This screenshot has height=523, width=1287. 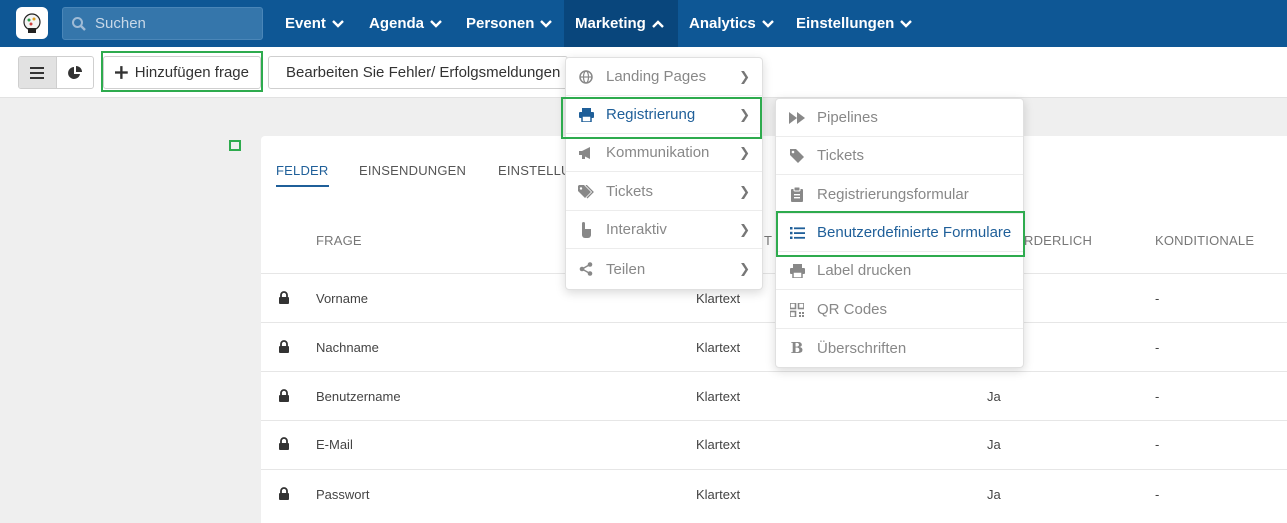 I want to click on nav-analytics: Analytics, so click(x=731, y=23).